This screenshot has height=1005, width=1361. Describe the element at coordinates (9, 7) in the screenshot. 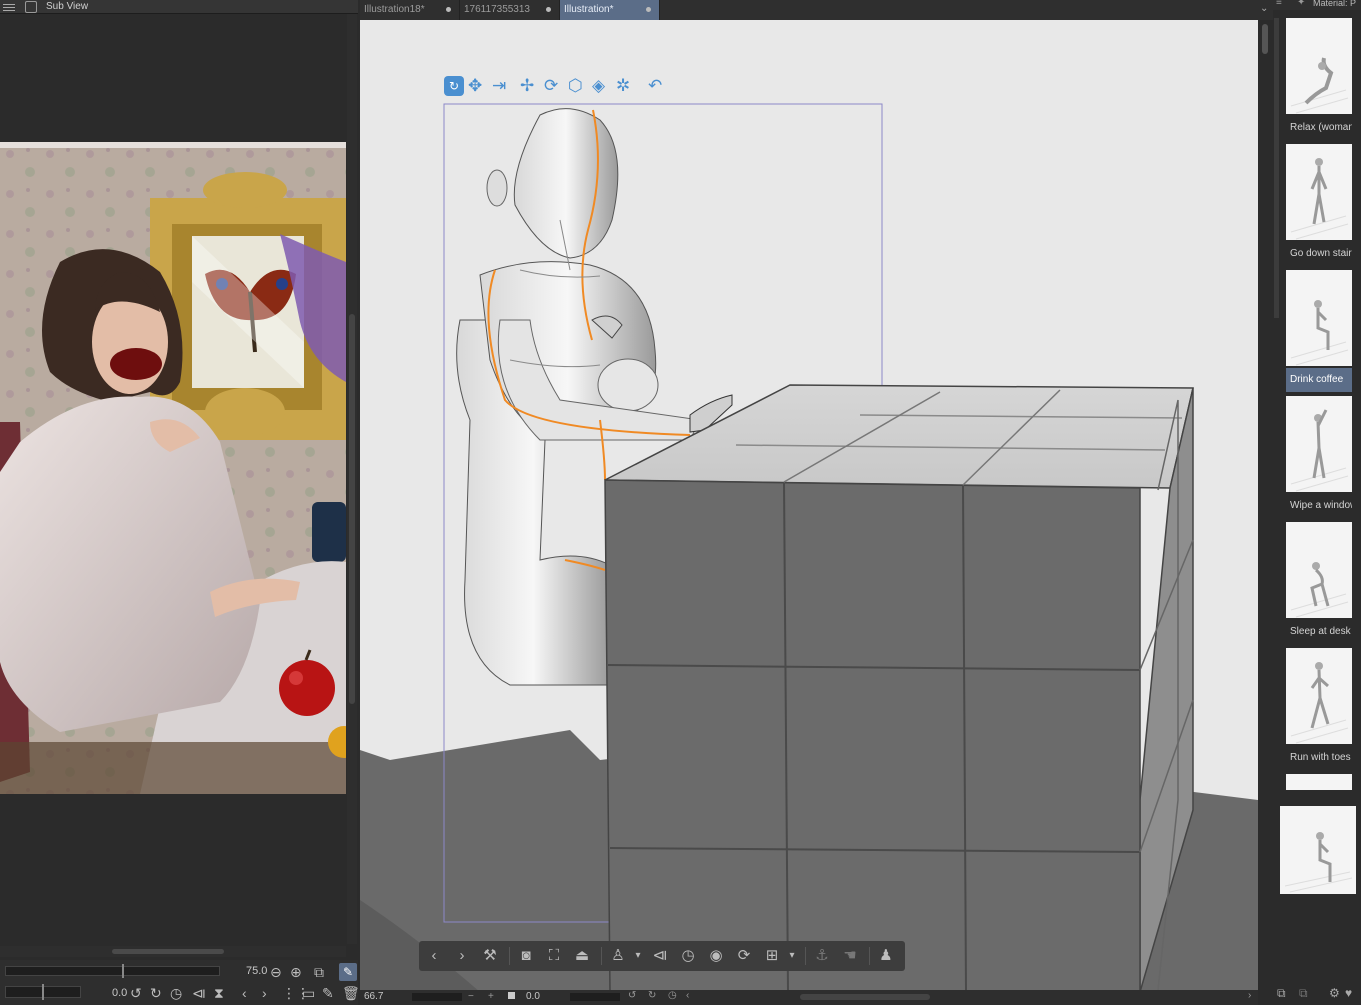

I see `panel-menu-icon` at that location.